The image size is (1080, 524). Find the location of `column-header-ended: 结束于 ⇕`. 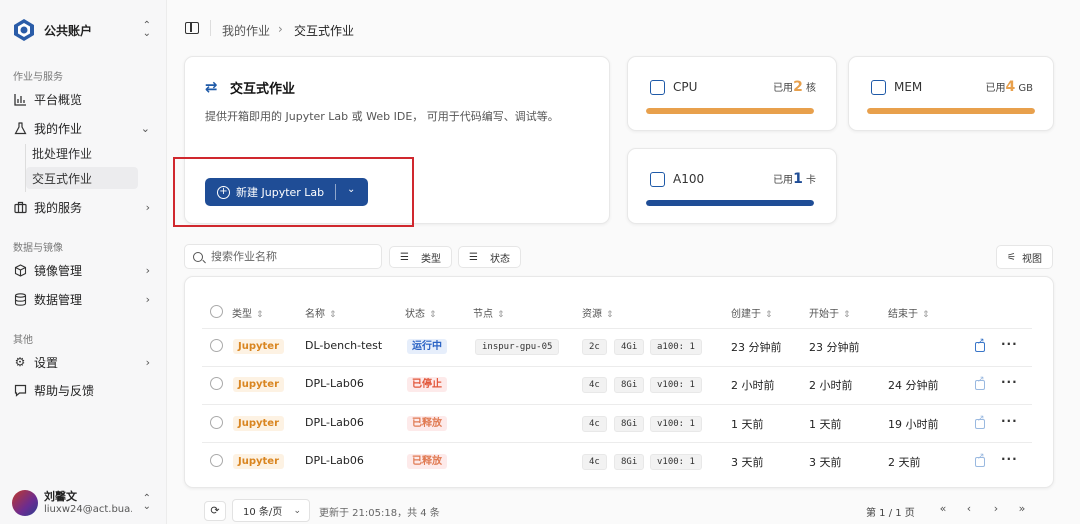

column-header-ended: 结束于 ⇕ is located at coordinates (909, 312).